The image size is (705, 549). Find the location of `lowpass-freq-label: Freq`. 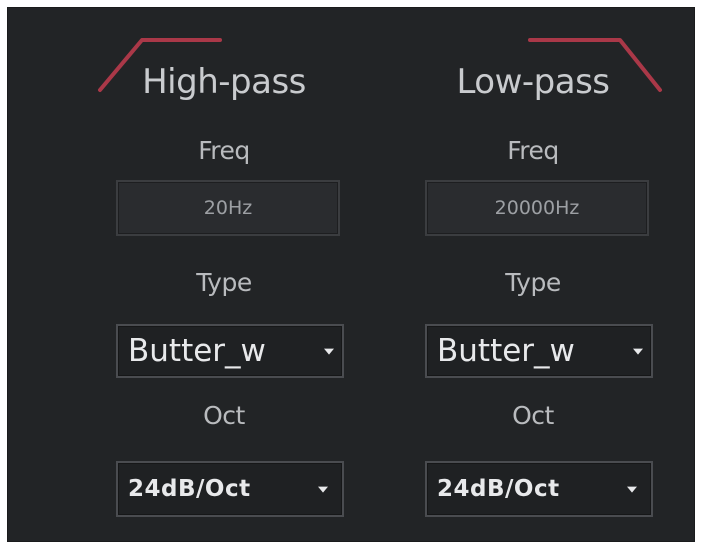

lowpass-freq-label: Freq is located at coordinates (533, 150).